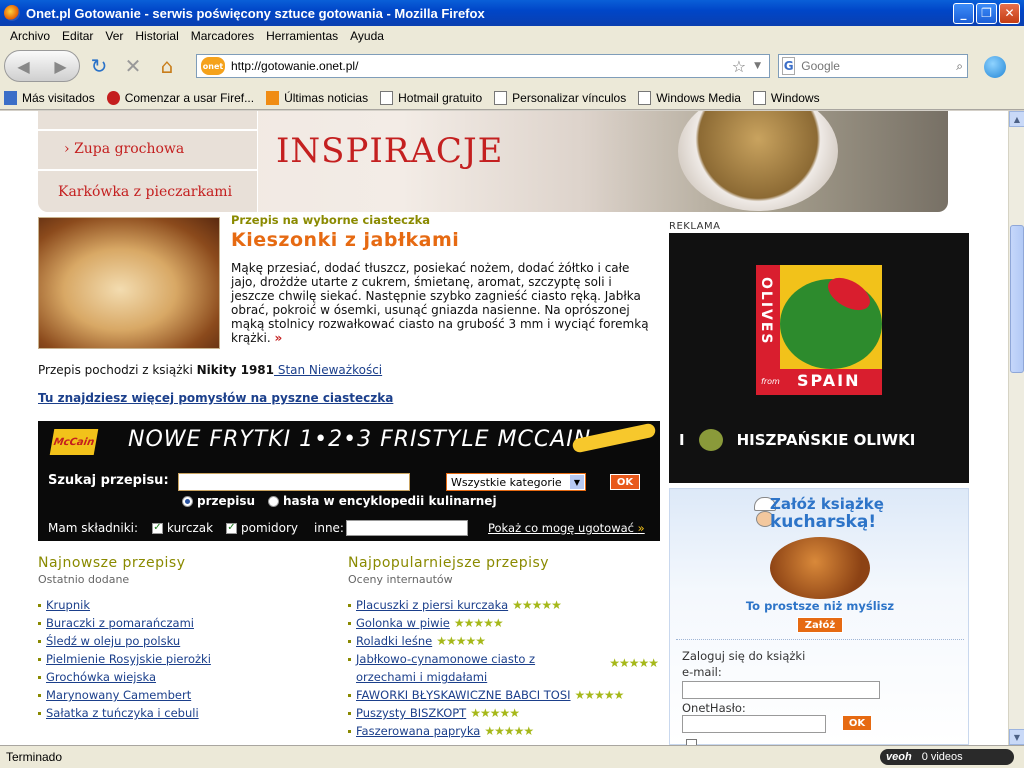 The image size is (1024, 768). I want to click on menu-herramientas: Herramientas, so click(302, 36).